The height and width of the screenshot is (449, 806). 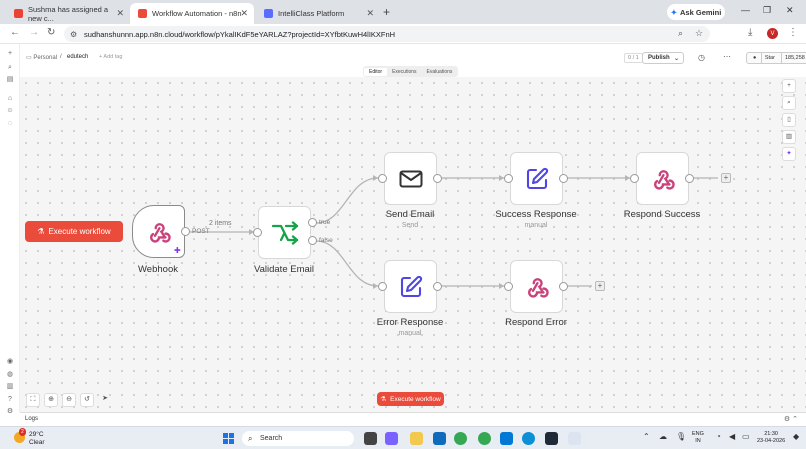 What do you see at coordinates (34, 32) in the screenshot?
I see `forward-icon: →` at bounding box center [34, 32].